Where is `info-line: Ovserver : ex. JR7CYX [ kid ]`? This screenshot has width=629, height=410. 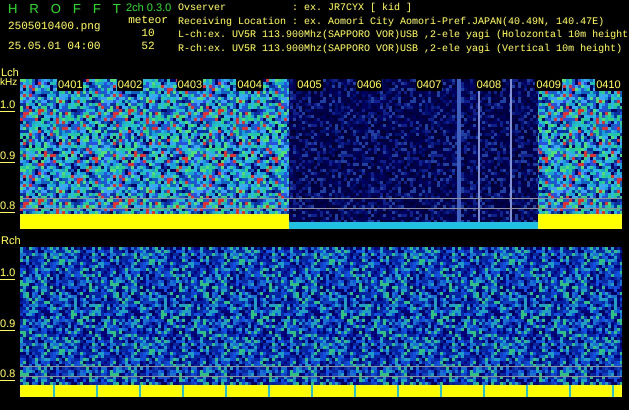
info-line: Ovserver : ex. JR7CYX [ kid ] is located at coordinates (296, 9).